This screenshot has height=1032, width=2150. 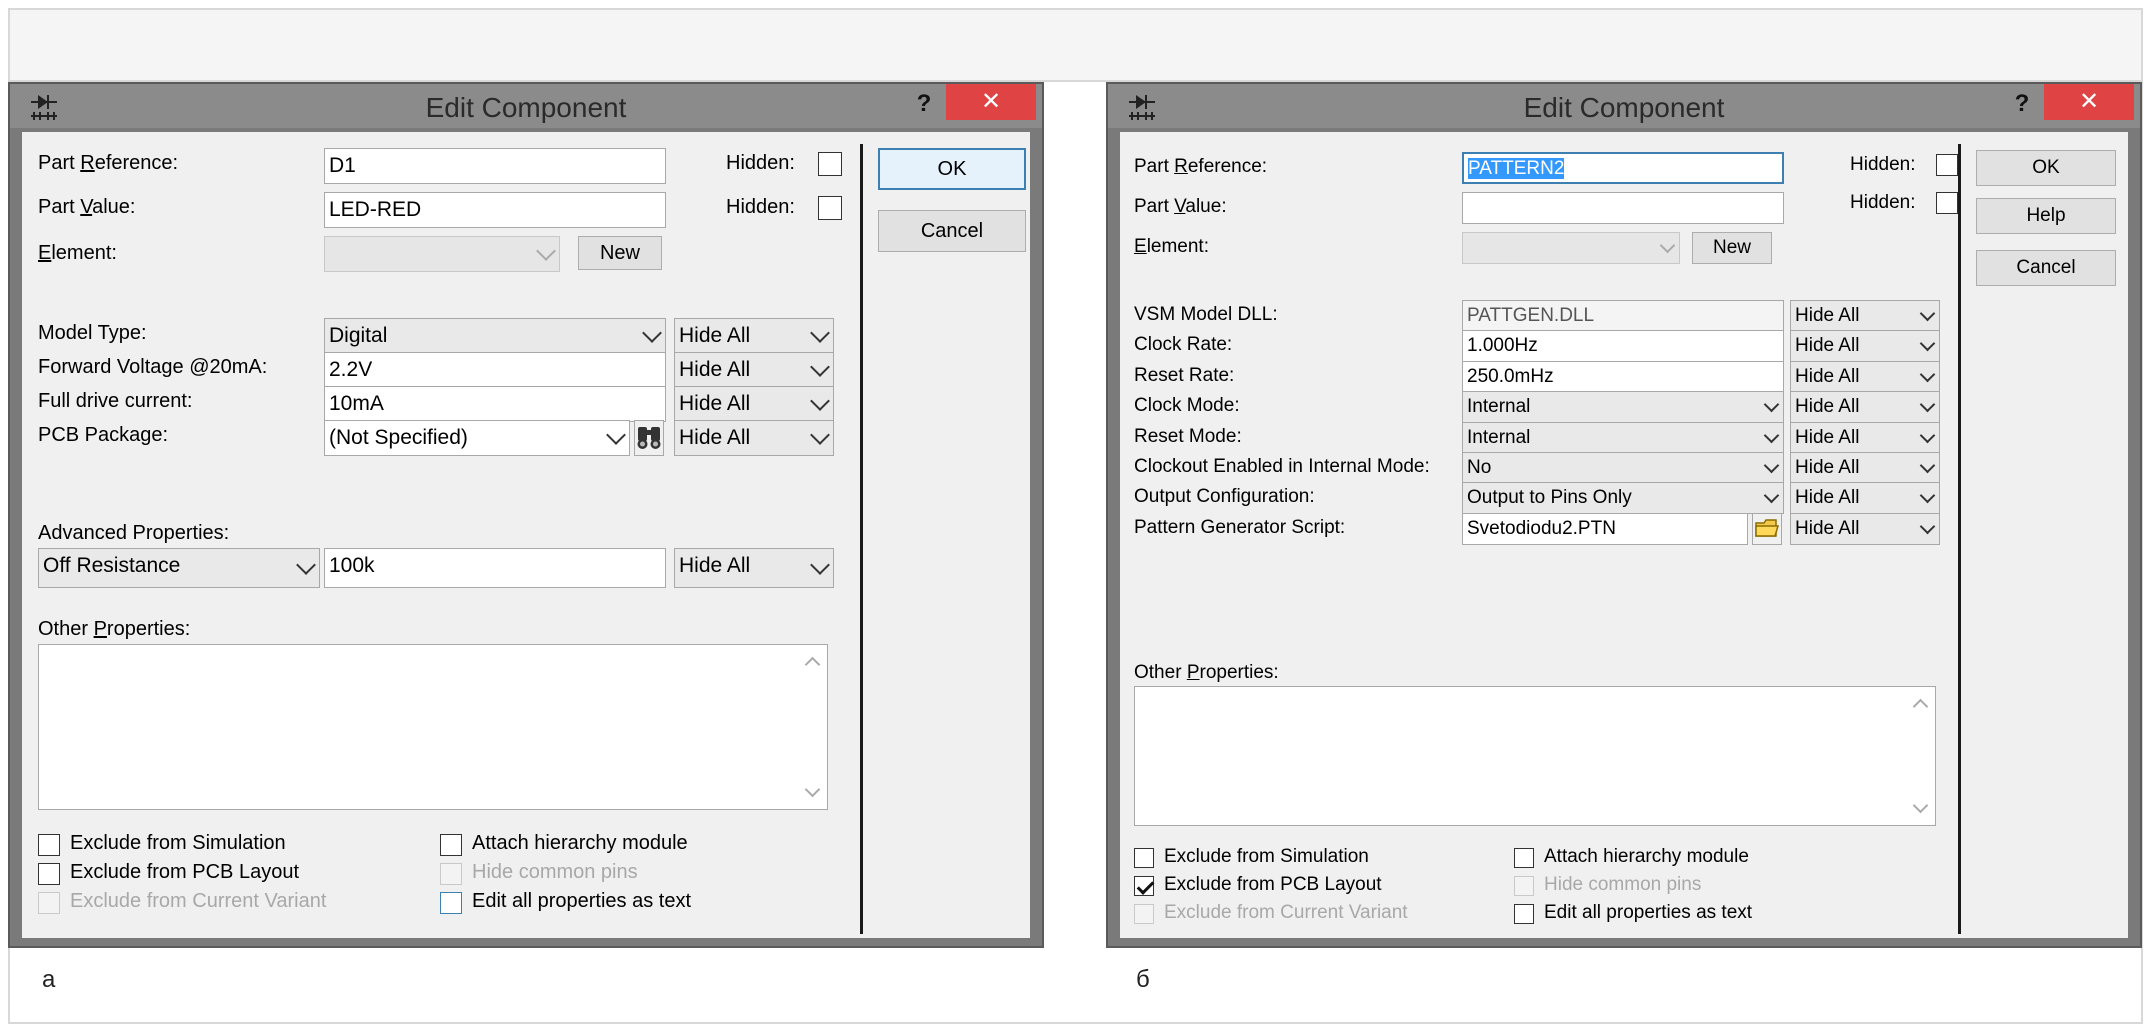 What do you see at coordinates (580, 843) in the screenshot?
I see `attach-hierarchy-label: Attach hierarchy module` at bounding box center [580, 843].